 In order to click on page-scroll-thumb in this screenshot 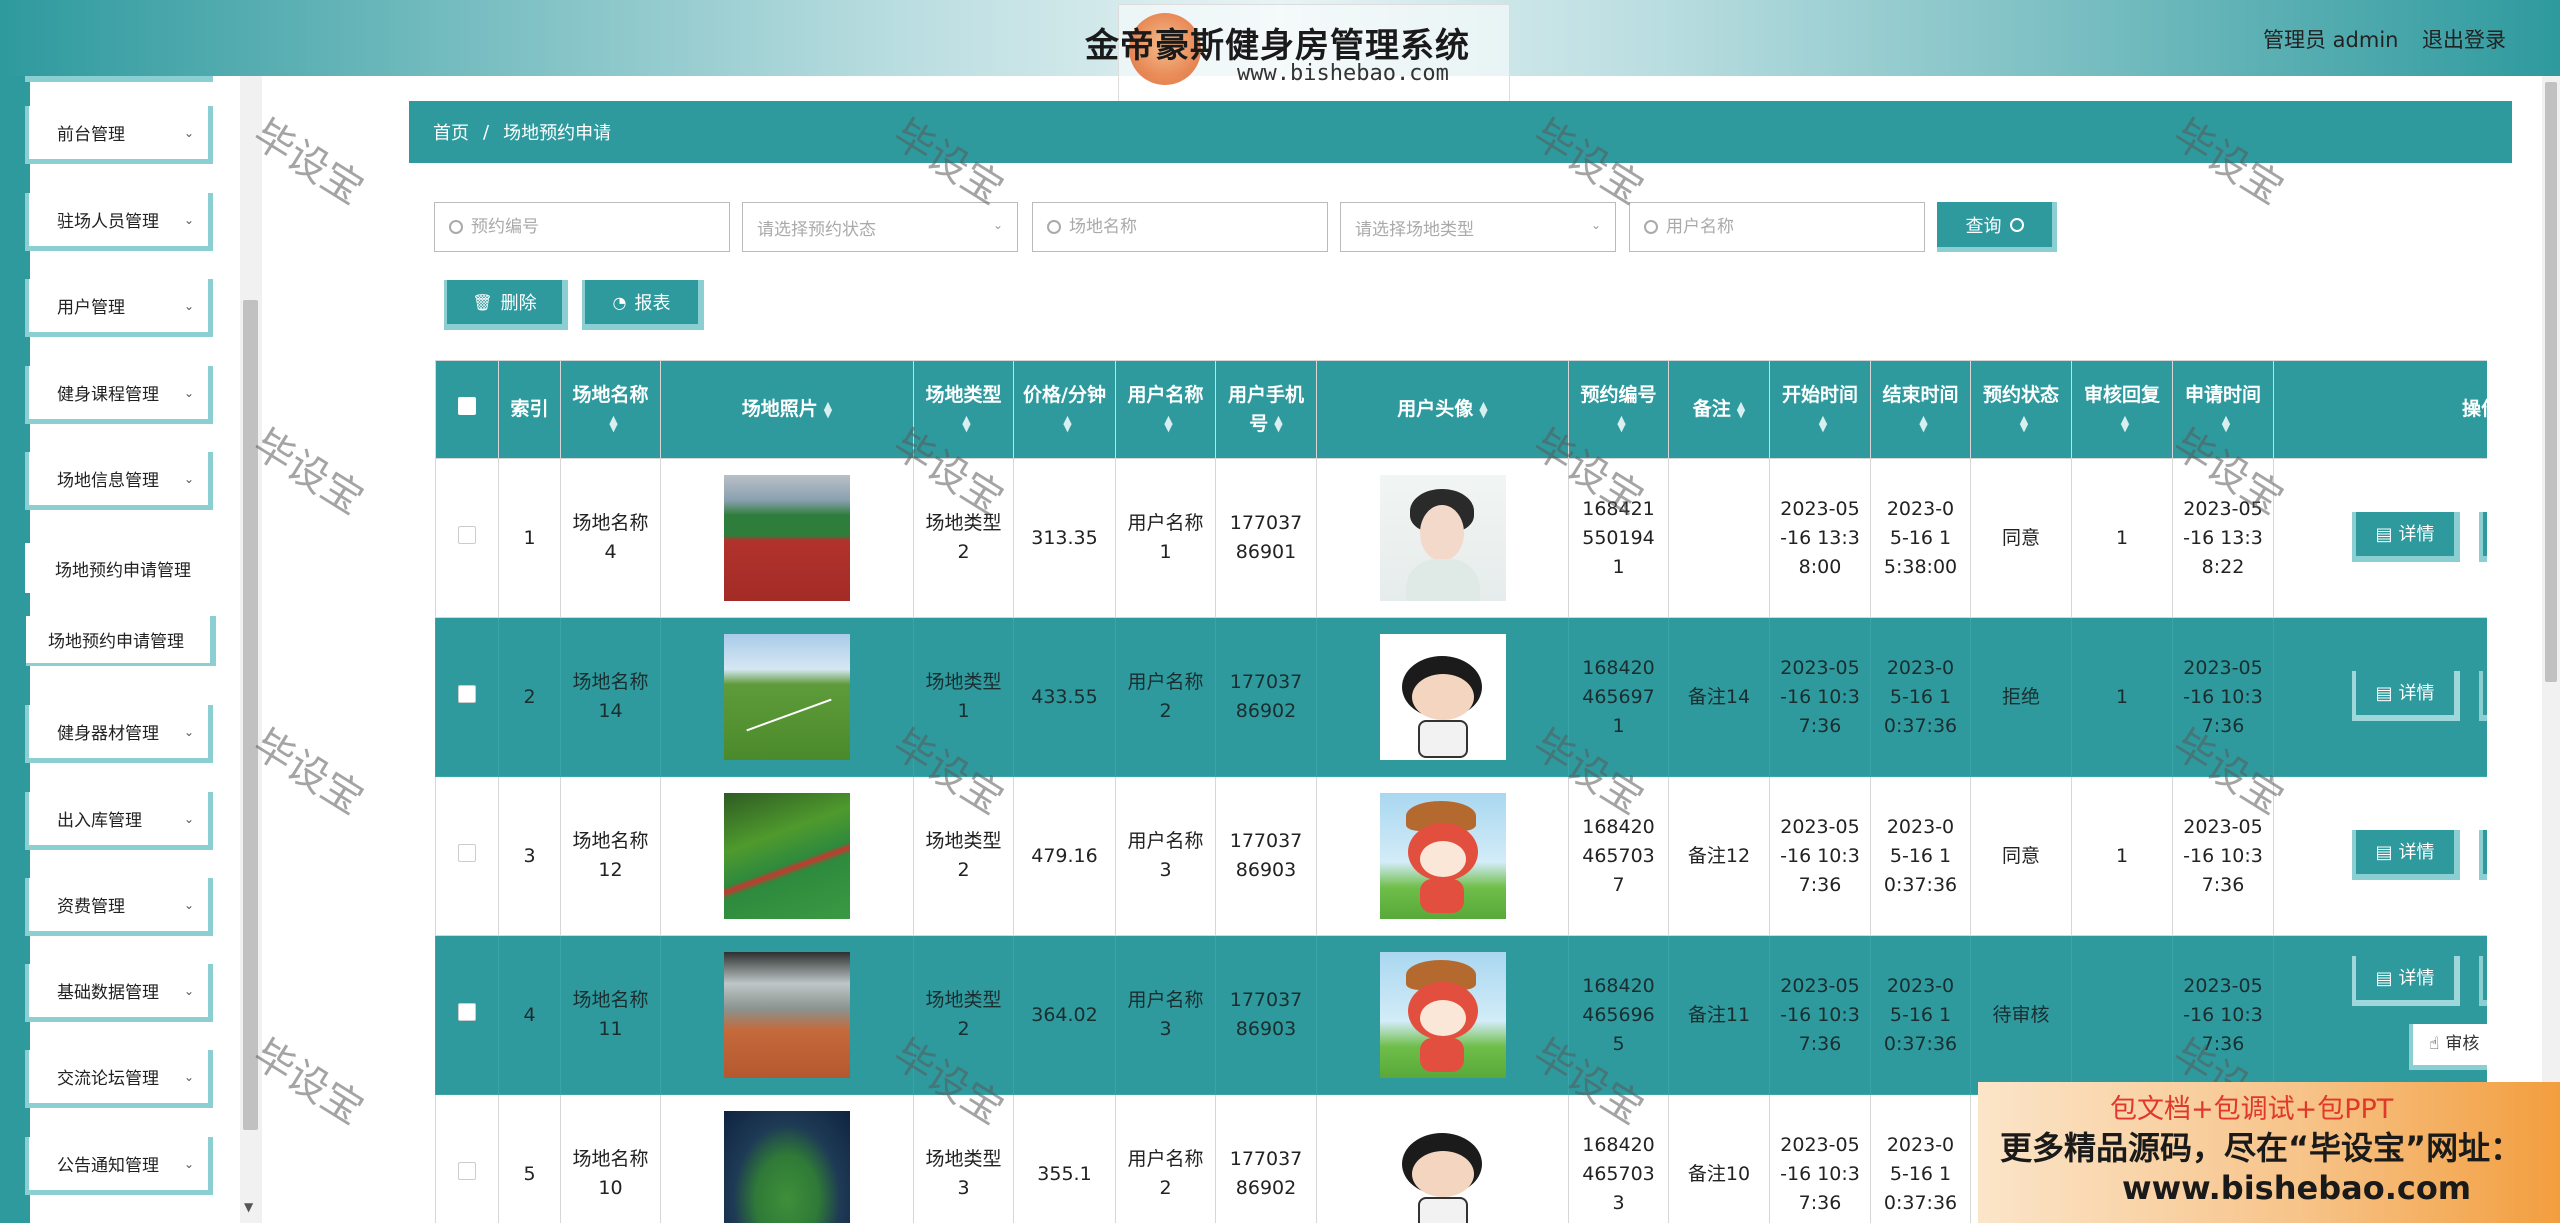, I will do `click(2551, 382)`.